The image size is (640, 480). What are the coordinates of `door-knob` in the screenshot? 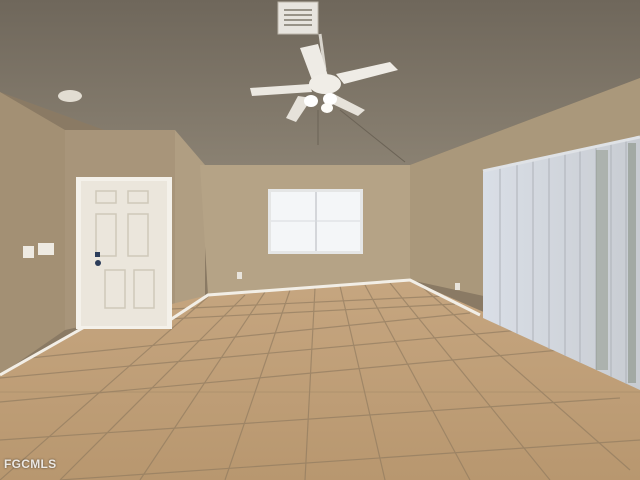 It's located at (98, 263).